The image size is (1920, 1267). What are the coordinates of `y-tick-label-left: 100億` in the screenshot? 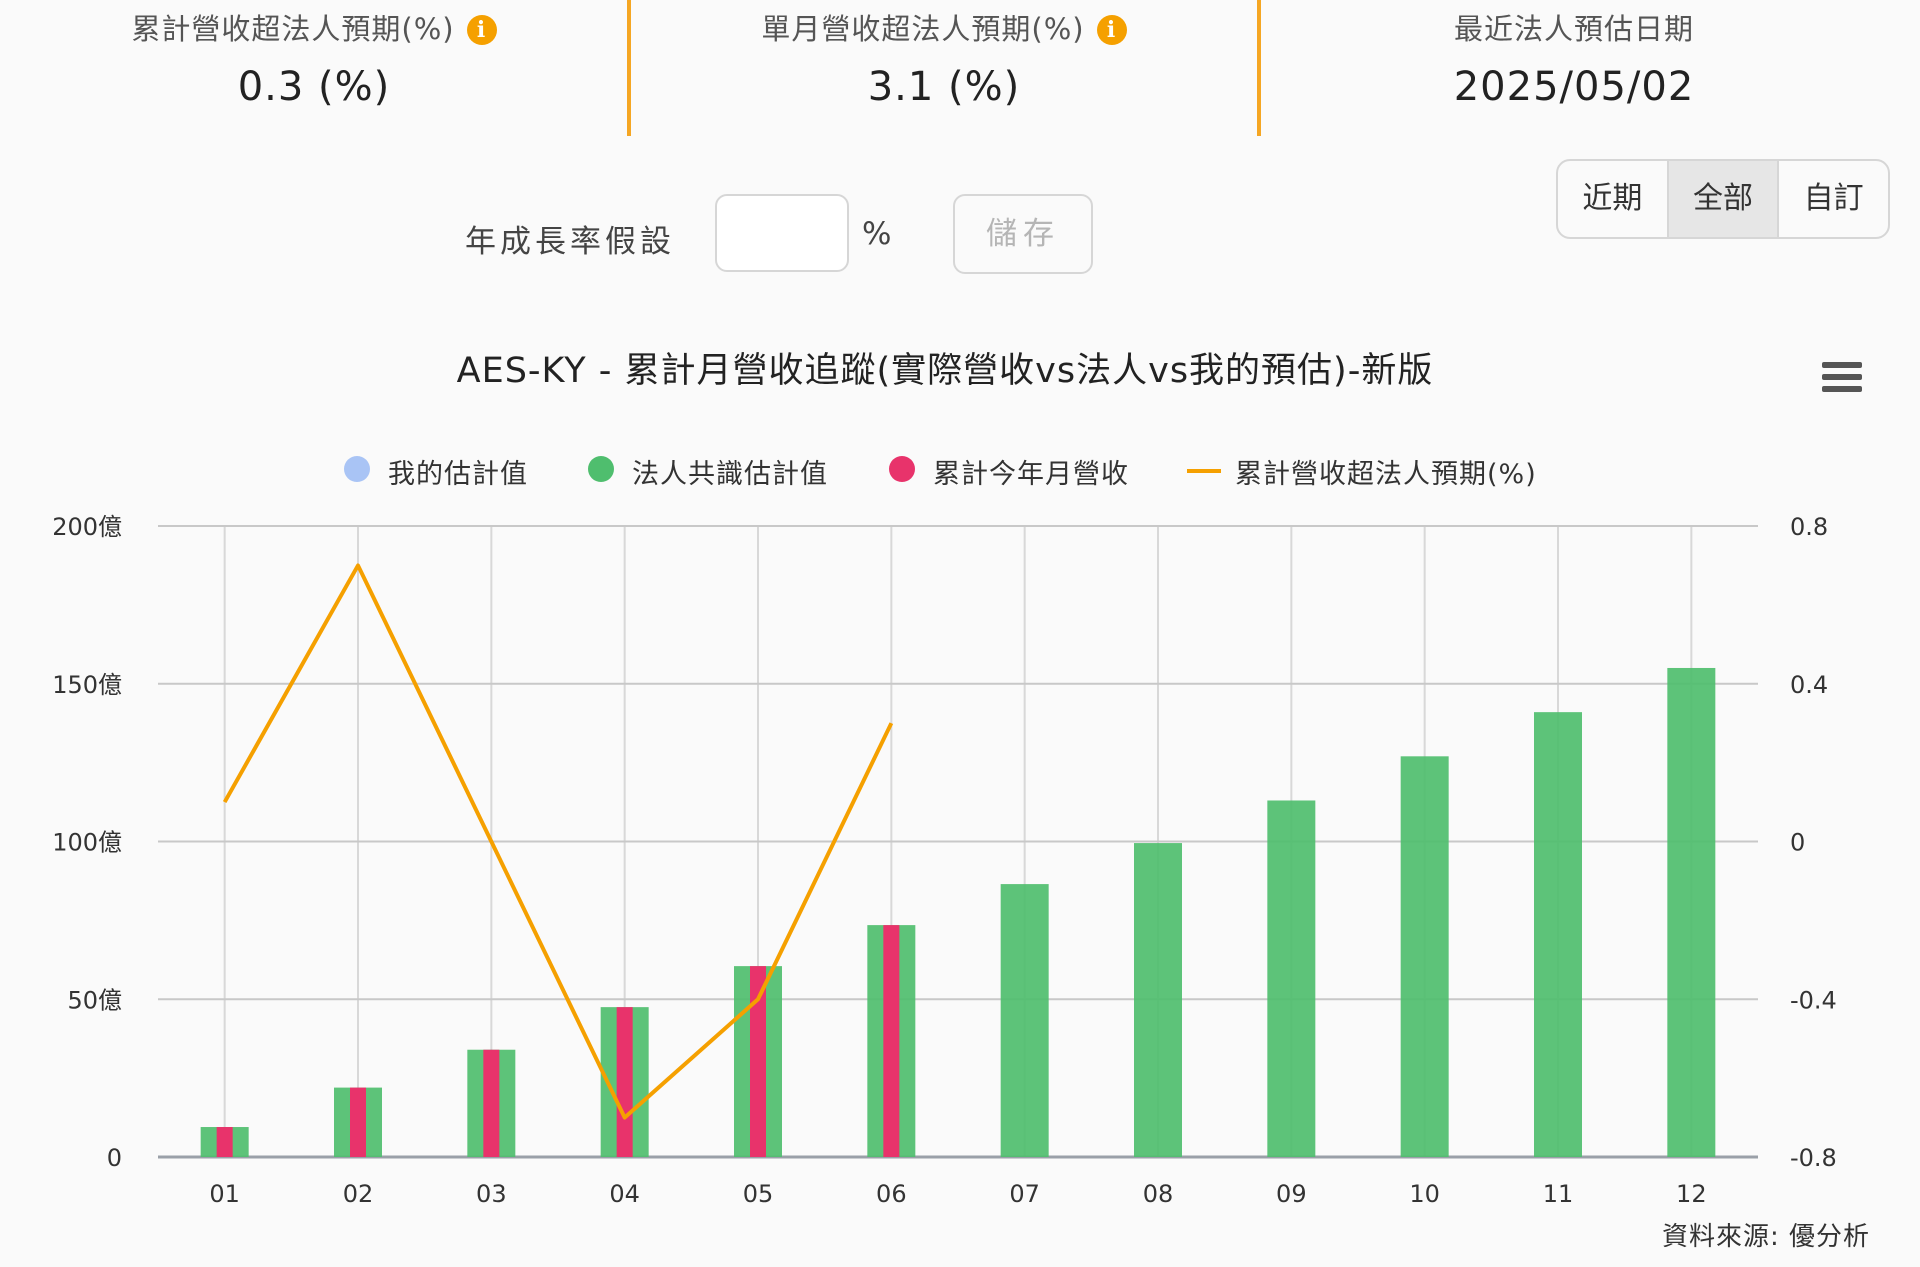 It's located at (87, 843).